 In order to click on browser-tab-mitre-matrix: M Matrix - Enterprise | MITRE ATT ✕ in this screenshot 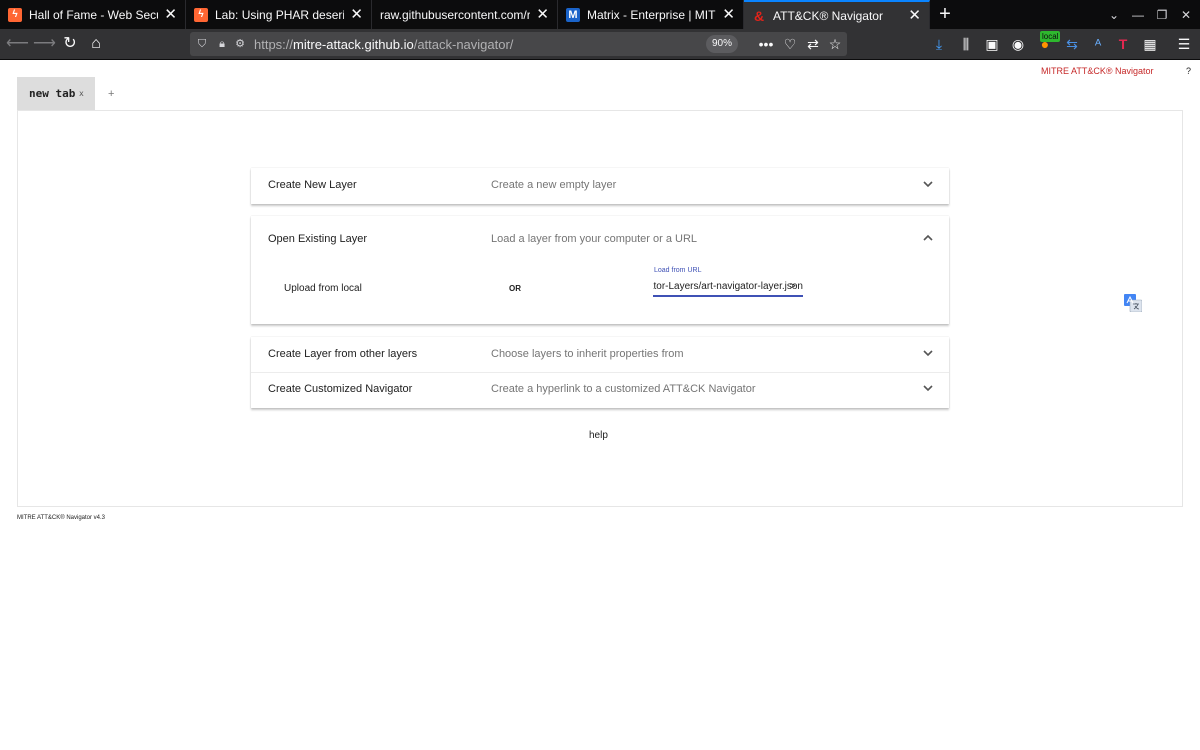, I will do `click(651, 14)`.